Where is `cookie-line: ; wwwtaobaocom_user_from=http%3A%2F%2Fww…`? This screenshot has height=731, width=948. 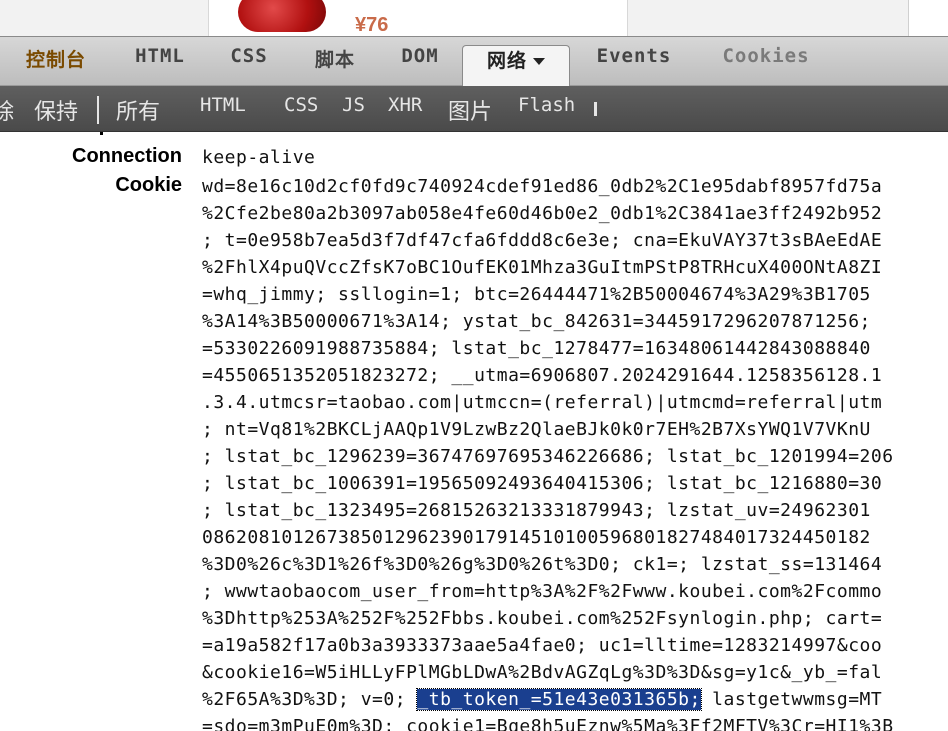
cookie-line: ; wwwtaobaocom_user_from=http%3A%2F%2Fww… is located at coordinates (542, 591).